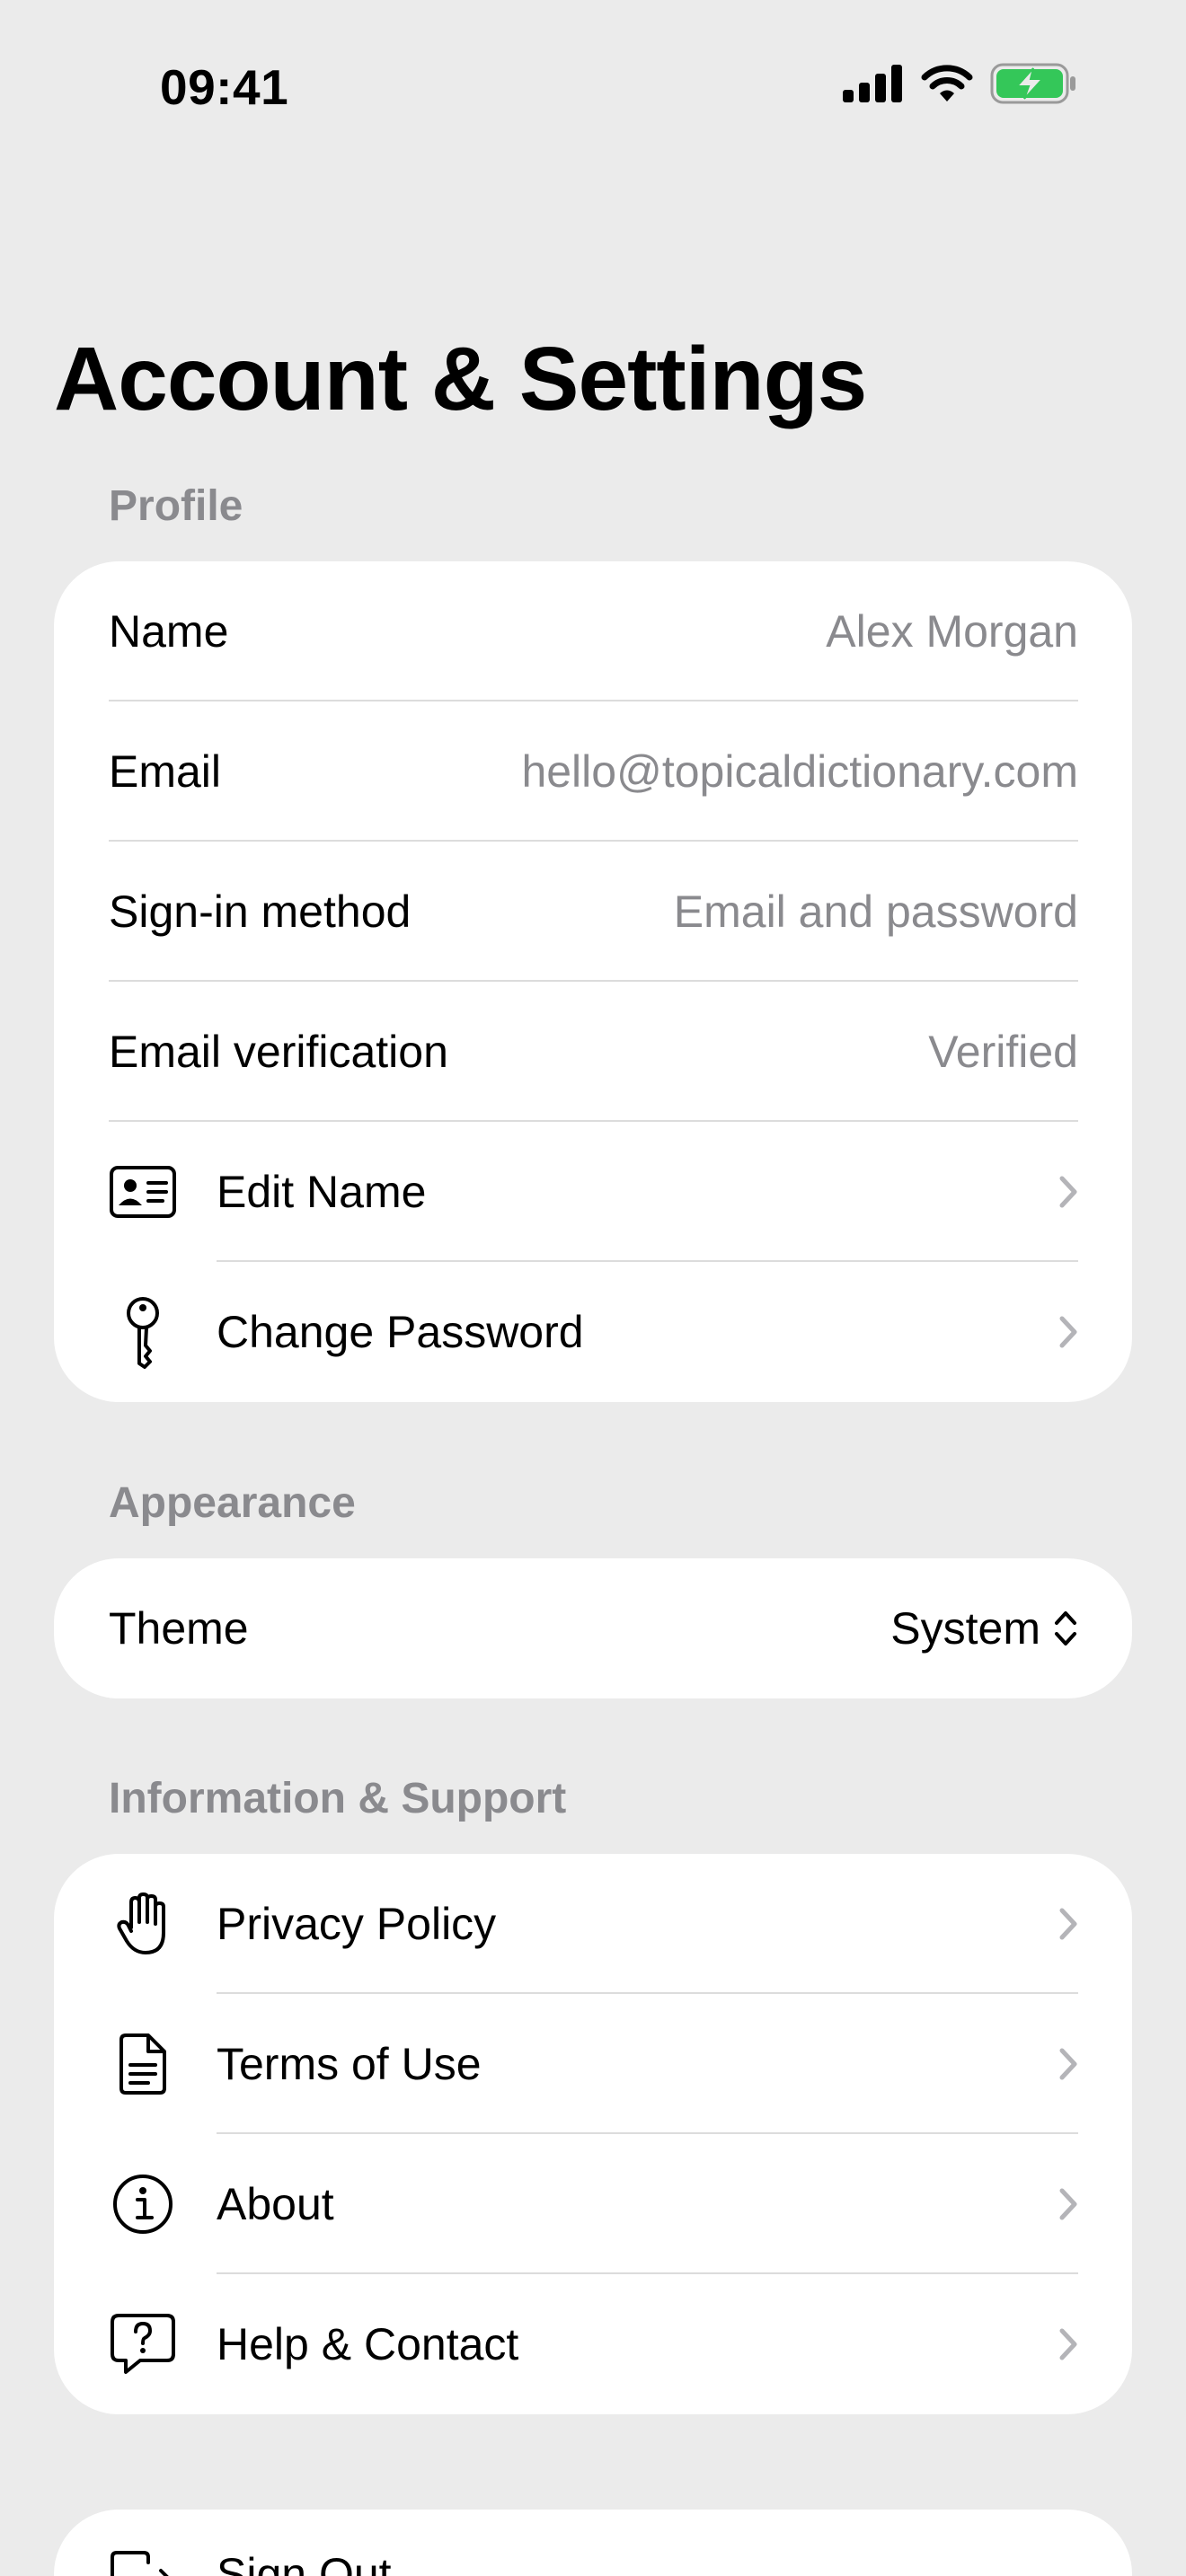  Describe the element at coordinates (224, 87) in the screenshot. I see `status-time: 09:41` at that location.